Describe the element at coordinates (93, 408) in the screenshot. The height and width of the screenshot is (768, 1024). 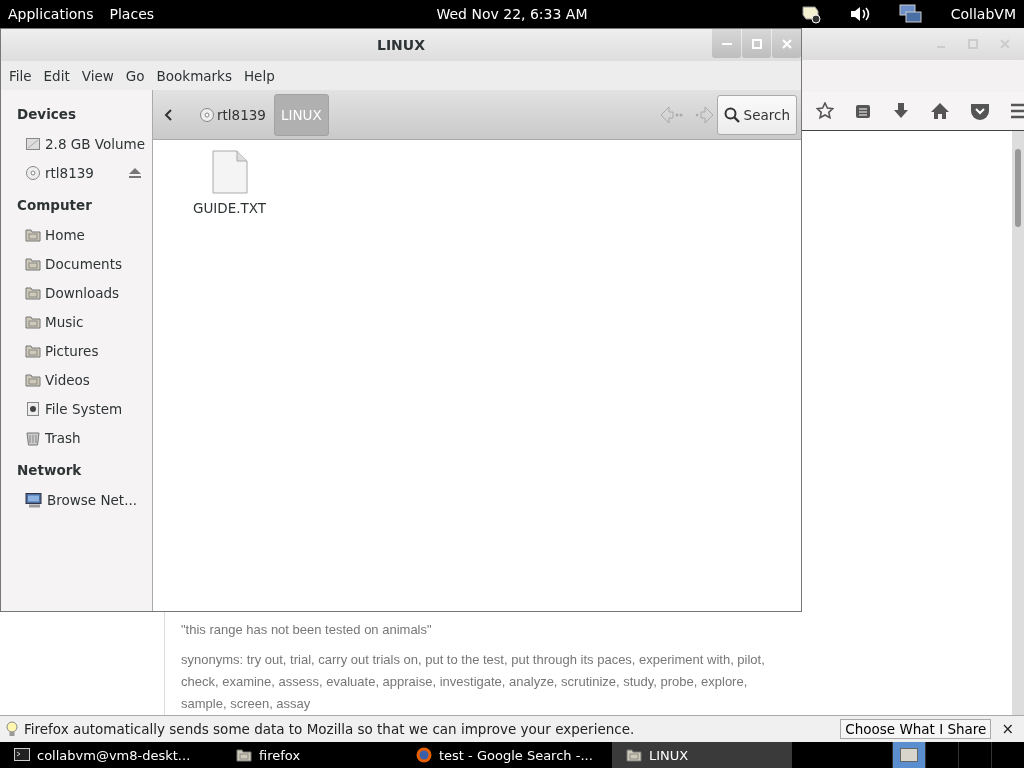
I see `sidebar-item: File System` at that location.